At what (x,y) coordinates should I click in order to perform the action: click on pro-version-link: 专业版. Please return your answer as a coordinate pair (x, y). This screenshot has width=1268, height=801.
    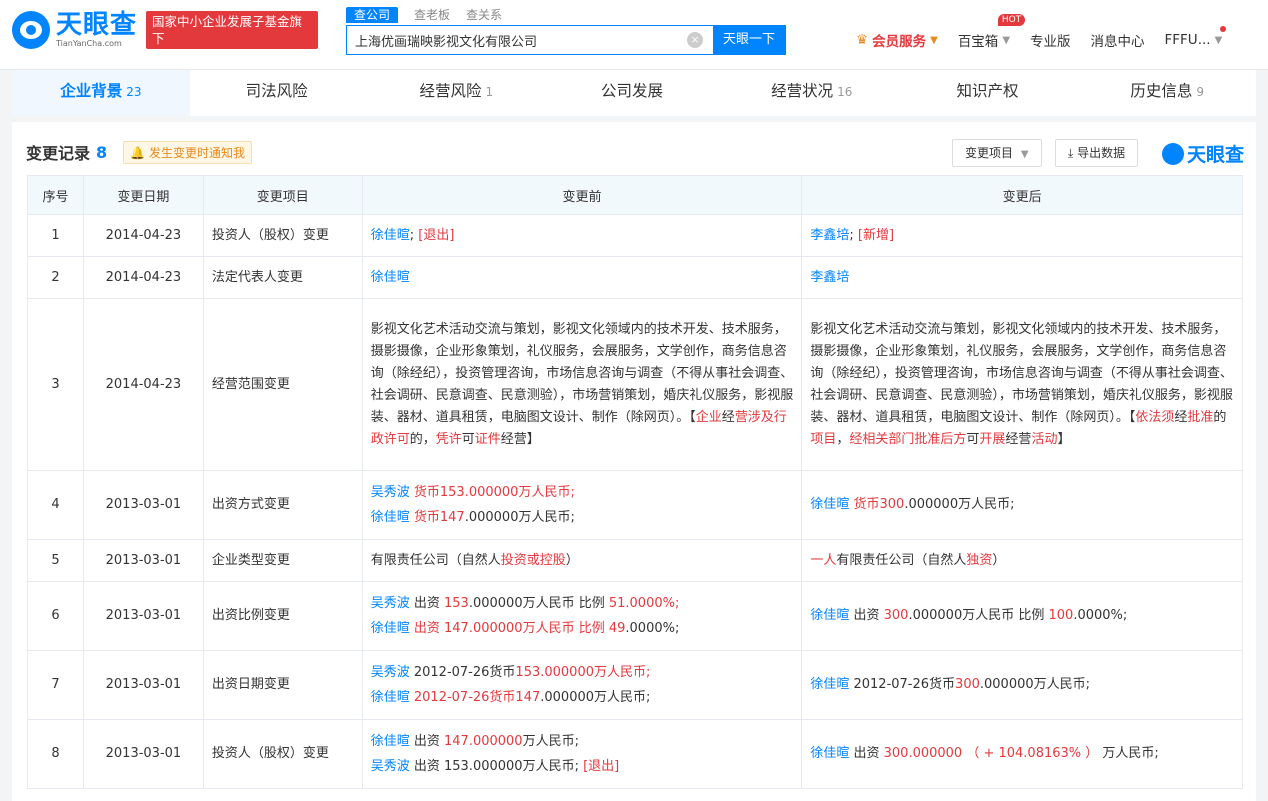
    Looking at the image, I should click on (1050, 40).